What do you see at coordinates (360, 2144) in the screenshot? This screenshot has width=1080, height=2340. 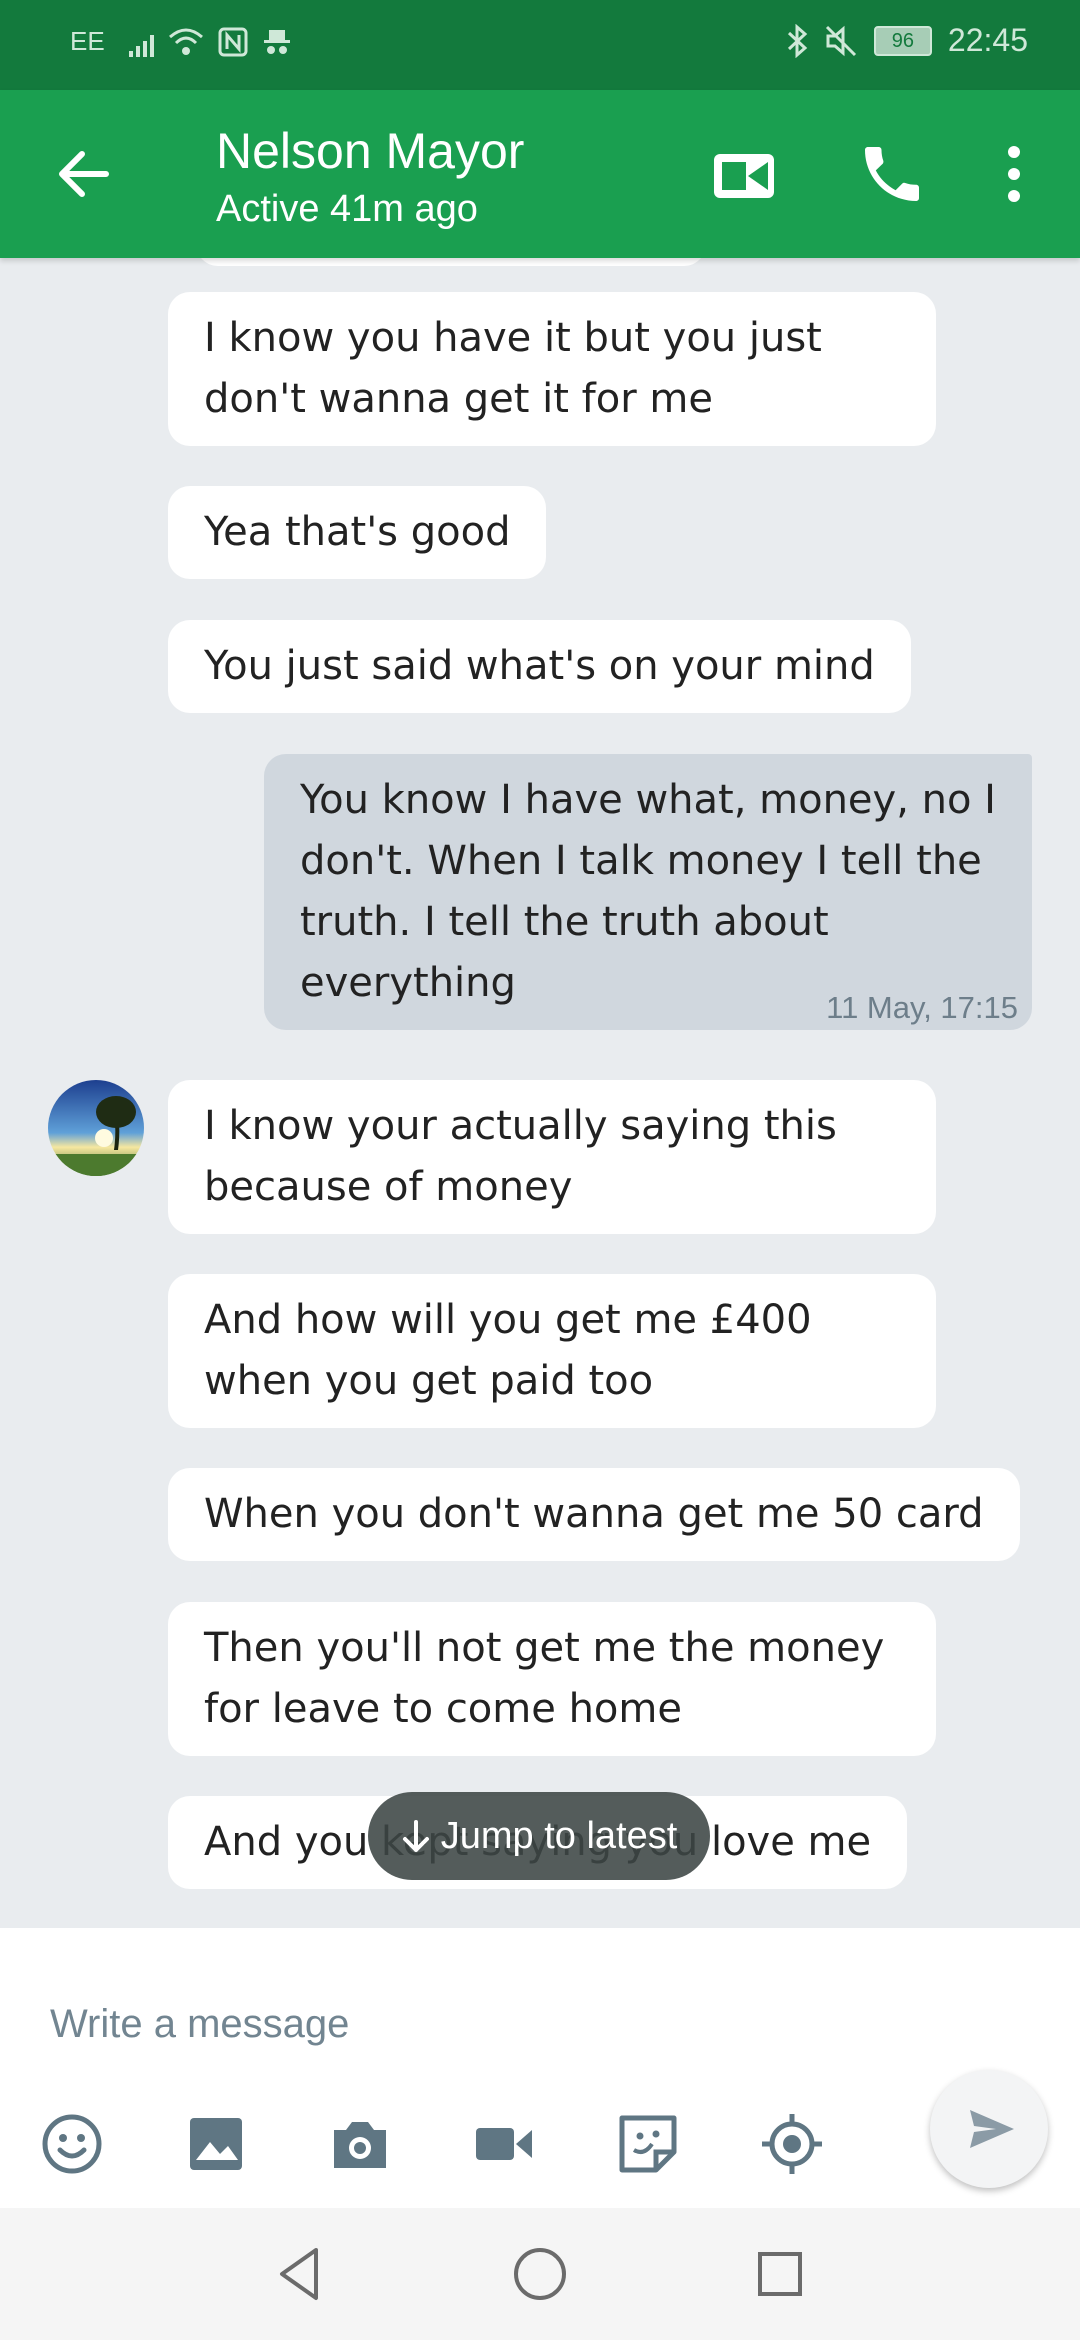 I see `camera-icon` at bounding box center [360, 2144].